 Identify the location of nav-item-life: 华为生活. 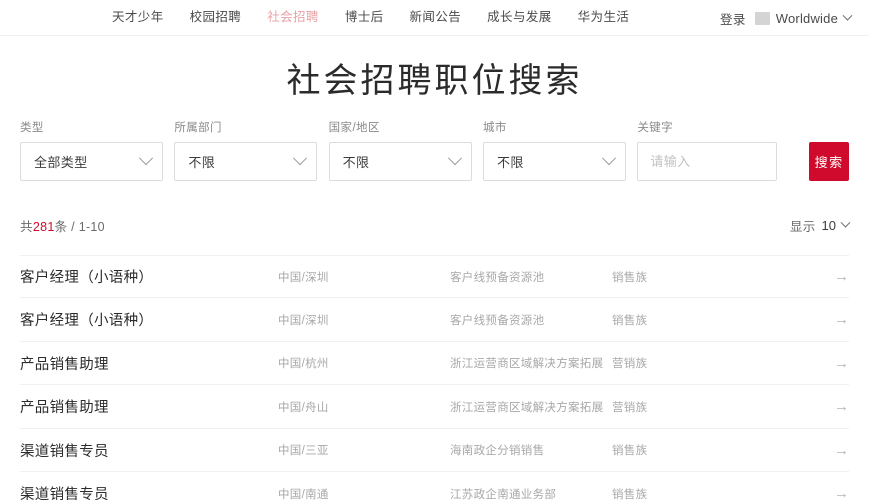
(604, 17).